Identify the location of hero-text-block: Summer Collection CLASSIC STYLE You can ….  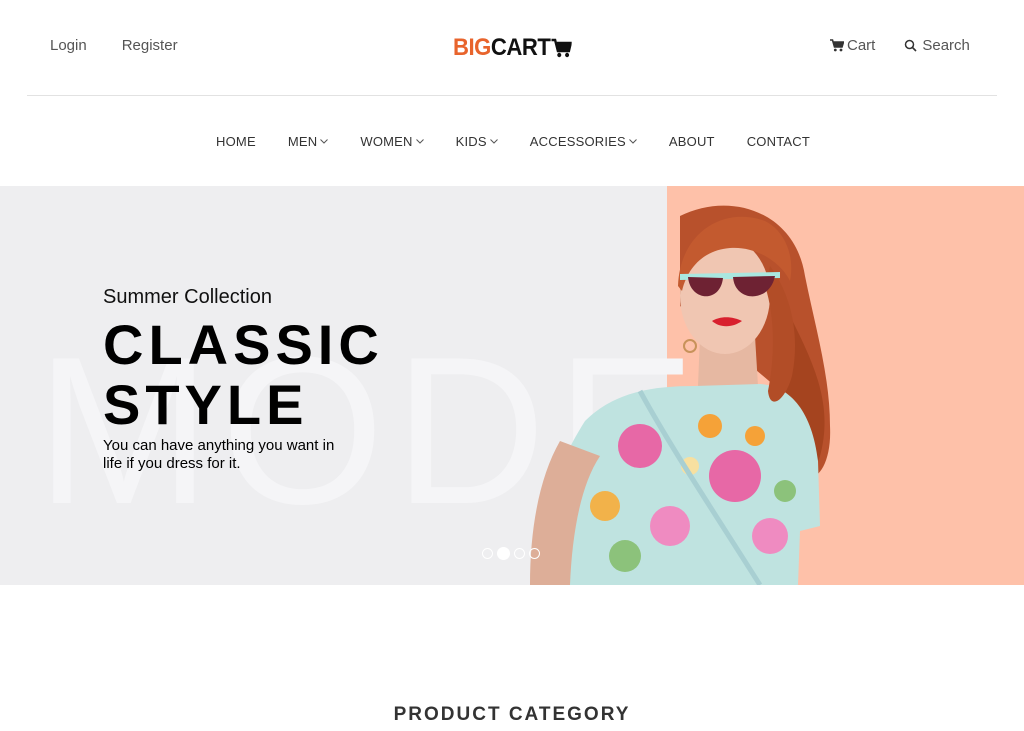
(243, 379).